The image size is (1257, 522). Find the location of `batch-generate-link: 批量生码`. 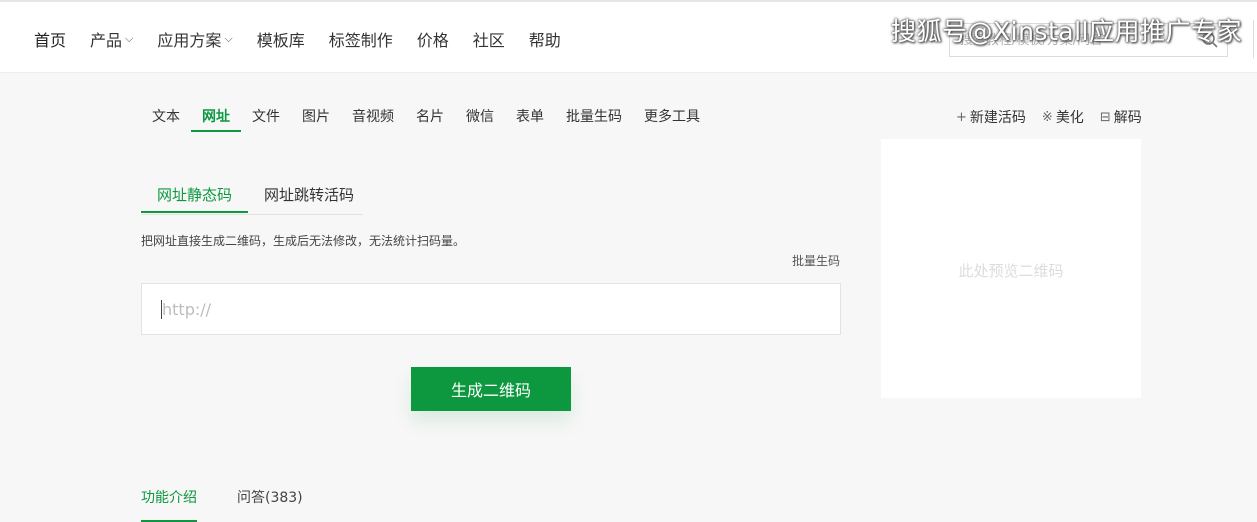

batch-generate-link: 批量生码 is located at coordinates (816, 260).